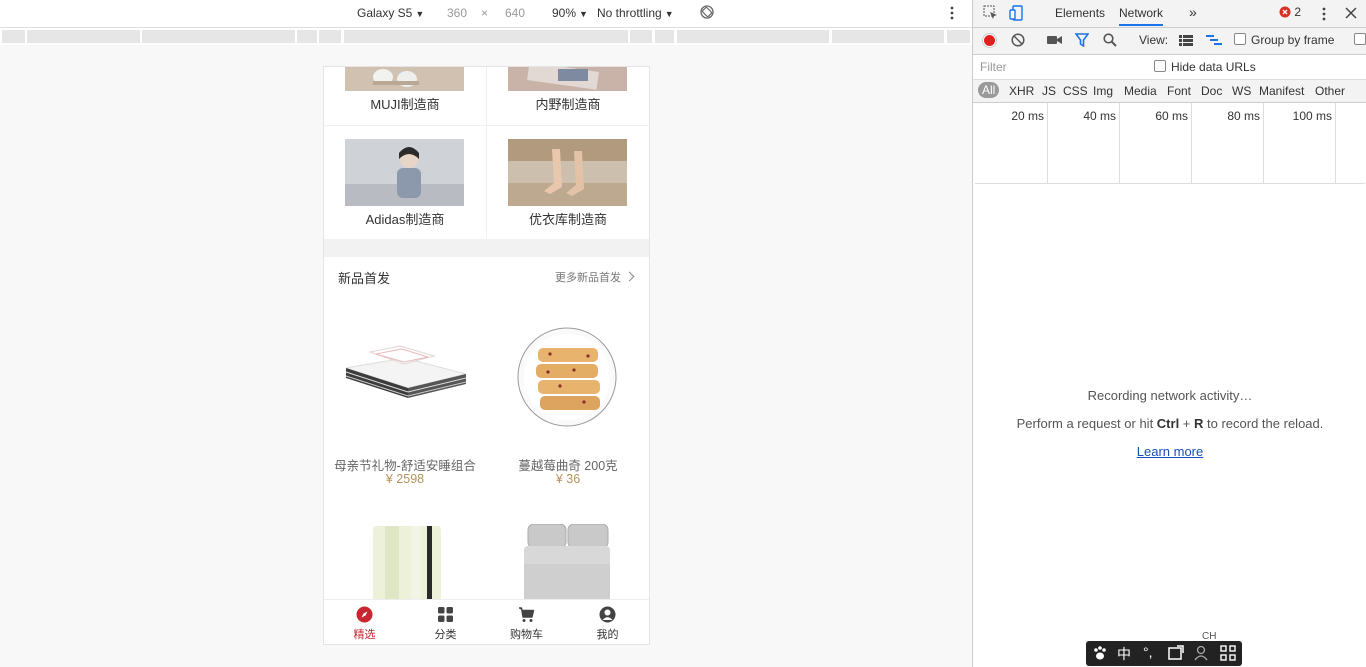 The width and height of the screenshot is (1366, 667). What do you see at coordinates (1324, 15) in the screenshot?
I see `devtools-menu-icon` at bounding box center [1324, 15].